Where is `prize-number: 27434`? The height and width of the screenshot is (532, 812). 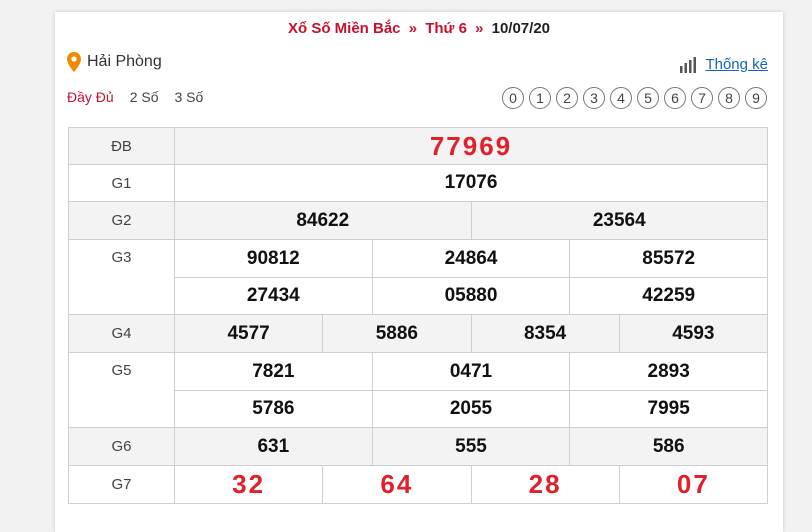 prize-number: 27434 is located at coordinates (273, 295).